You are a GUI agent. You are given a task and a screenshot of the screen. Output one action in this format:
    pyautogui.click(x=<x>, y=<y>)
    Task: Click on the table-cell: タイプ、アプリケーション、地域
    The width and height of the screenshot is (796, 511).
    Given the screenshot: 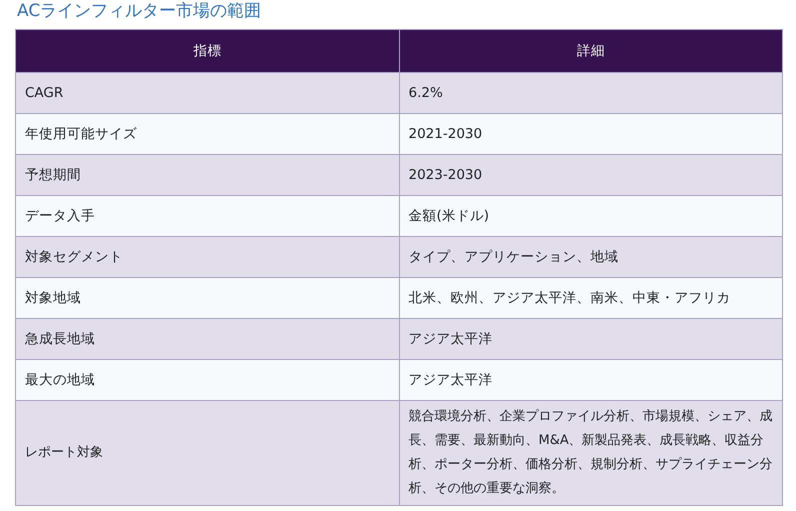 What is the action you would take?
    pyautogui.click(x=590, y=257)
    